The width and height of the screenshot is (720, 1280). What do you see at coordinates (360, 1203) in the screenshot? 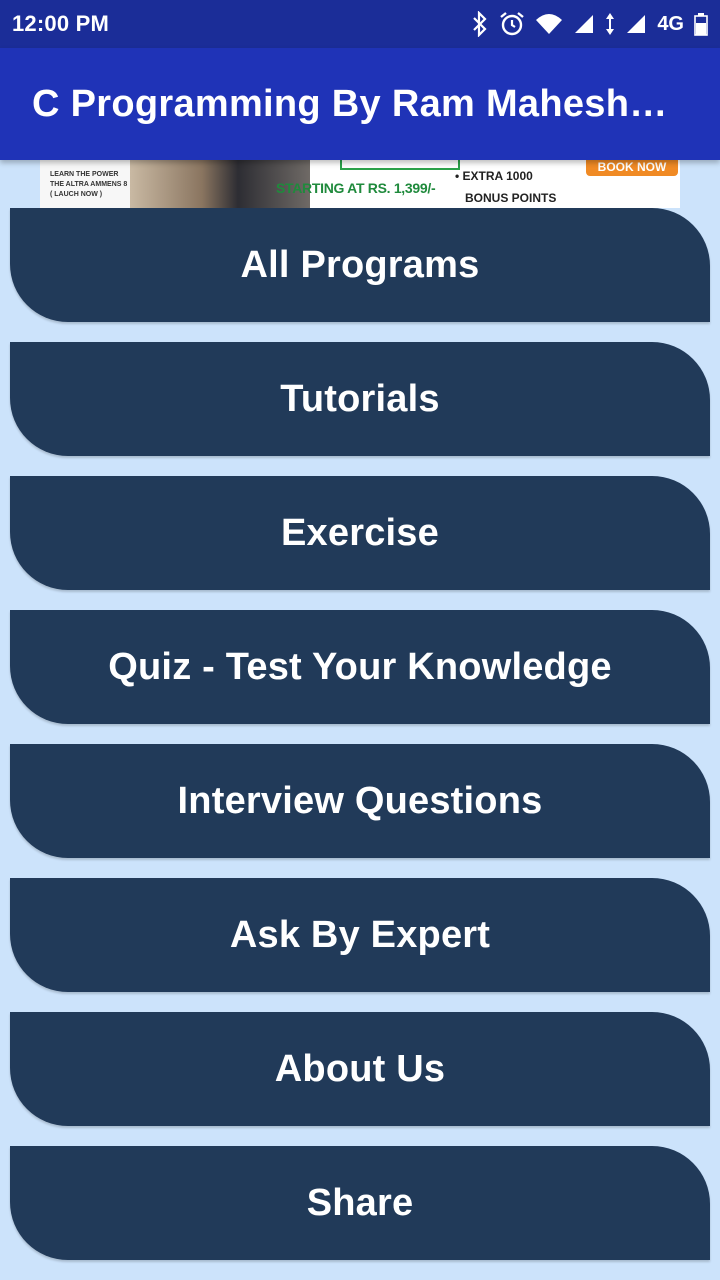
I see `share-button: Share` at bounding box center [360, 1203].